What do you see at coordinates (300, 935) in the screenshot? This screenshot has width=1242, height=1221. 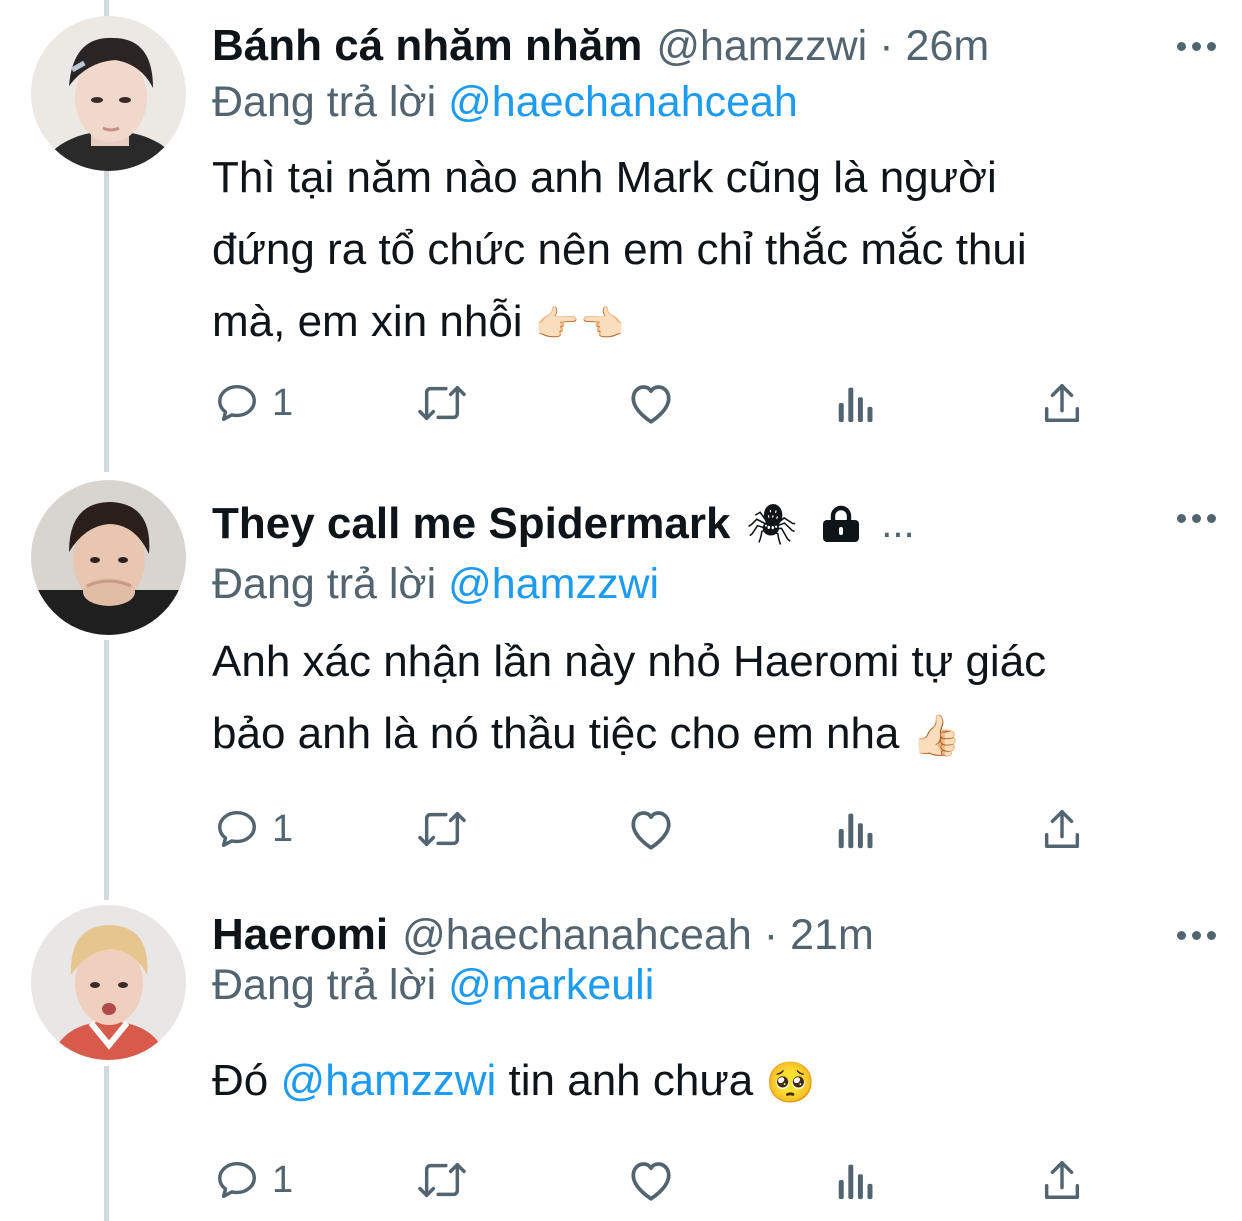 I see `display-name: Haeromi` at bounding box center [300, 935].